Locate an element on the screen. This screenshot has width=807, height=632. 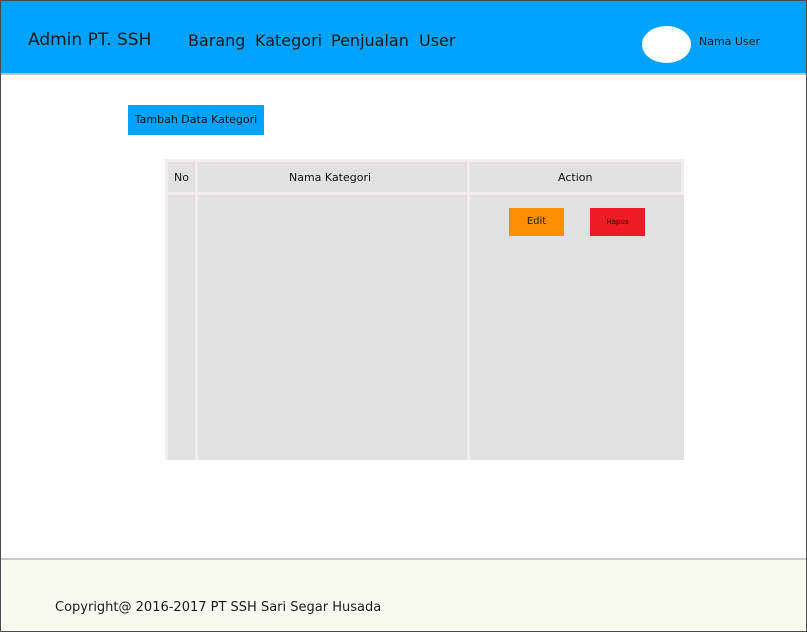
nav-item-user: User is located at coordinates (437, 40).